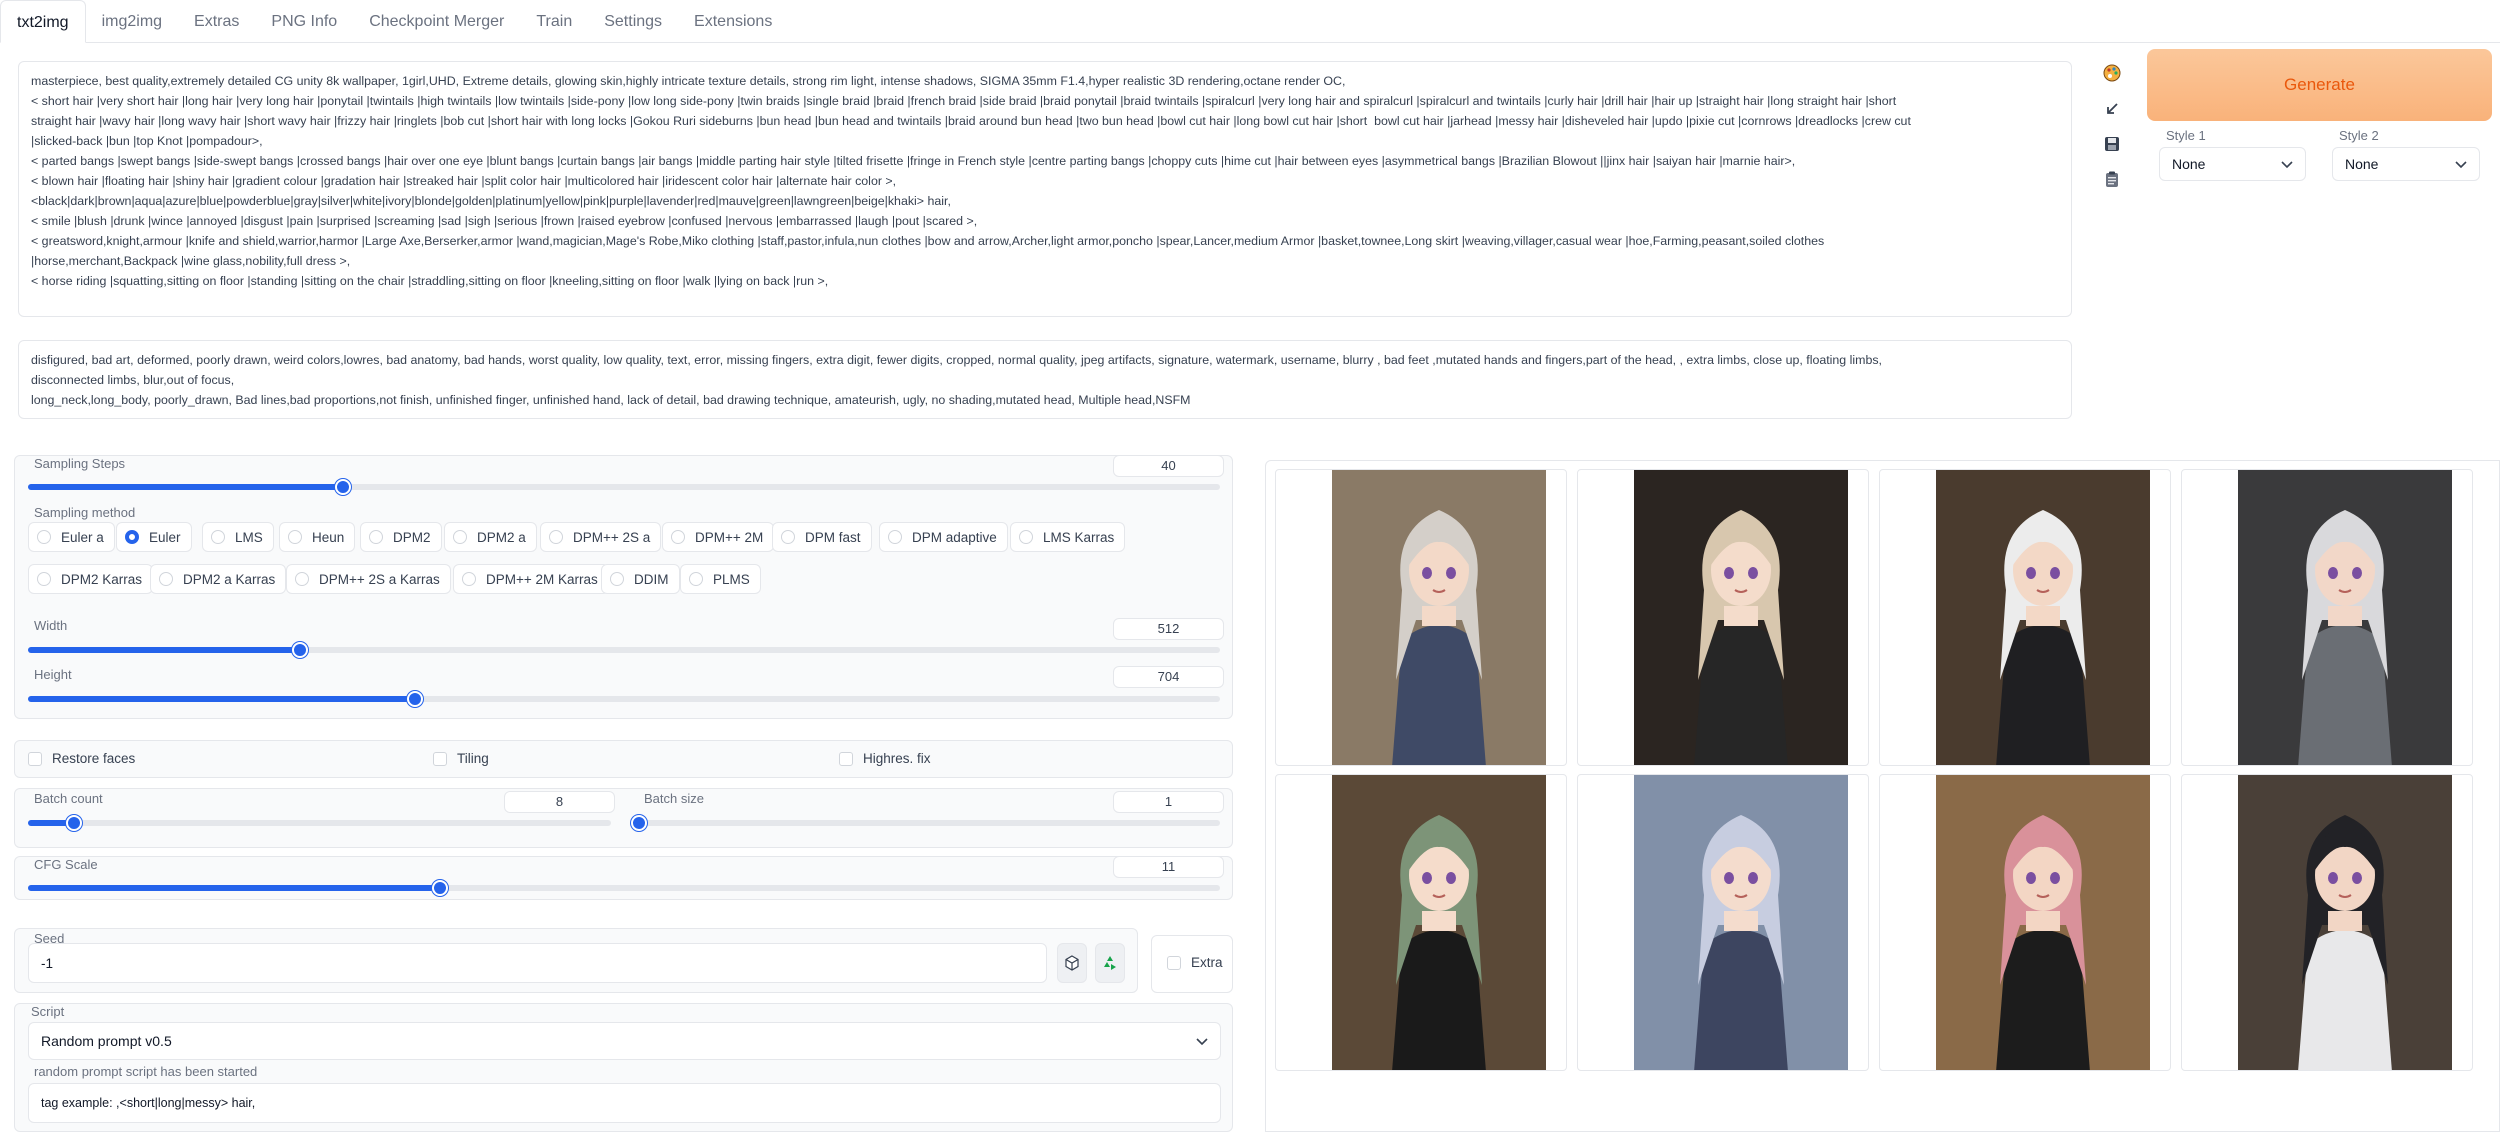  What do you see at coordinates (328, 537) in the screenshot?
I see `sampling-method-option-label: Heun` at bounding box center [328, 537].